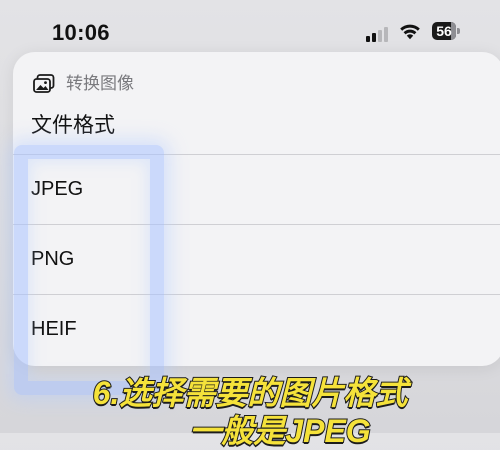 Image resolution: width=500 pixels, height=450 pixels. What do you see at coordinates (54, 329) in the screenshot?
I see `menu-item-label: HEIF` at bounding box center [54, 329].